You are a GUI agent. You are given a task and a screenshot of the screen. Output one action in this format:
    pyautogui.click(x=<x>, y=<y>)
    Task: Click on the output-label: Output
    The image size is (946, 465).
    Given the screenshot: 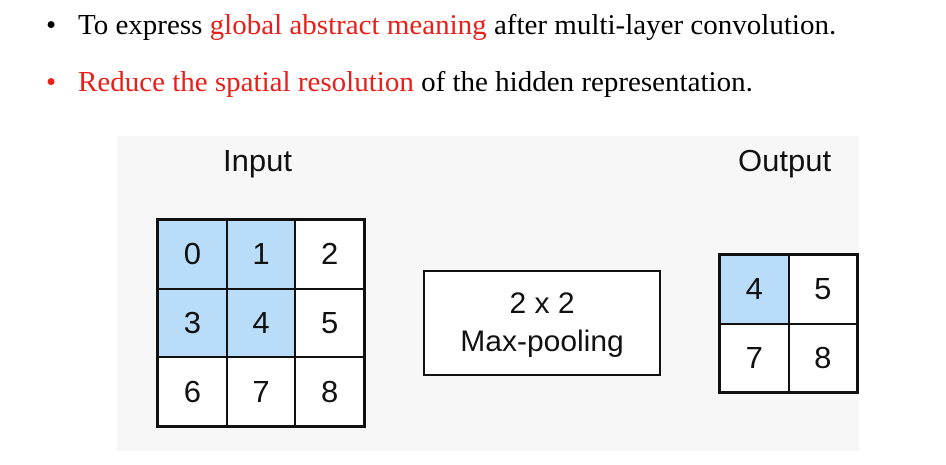 What is the action you would take?
    pyautogui.click(x=785, y=160)
    